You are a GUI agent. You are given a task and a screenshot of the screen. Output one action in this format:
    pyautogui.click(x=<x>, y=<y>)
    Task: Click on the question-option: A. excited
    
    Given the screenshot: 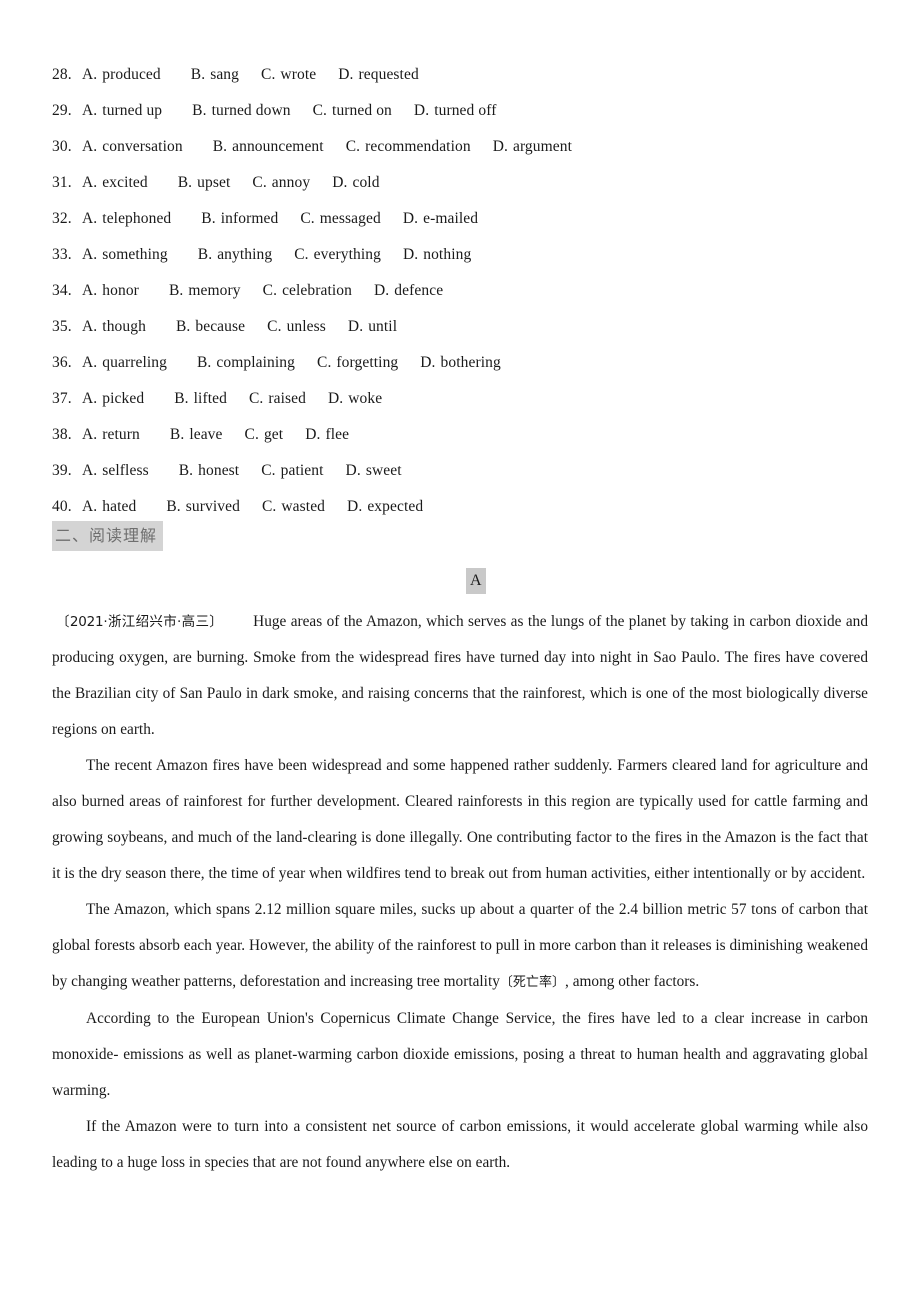 What is the action you would take?
    pyautogui.click(x=115, y=183)
    